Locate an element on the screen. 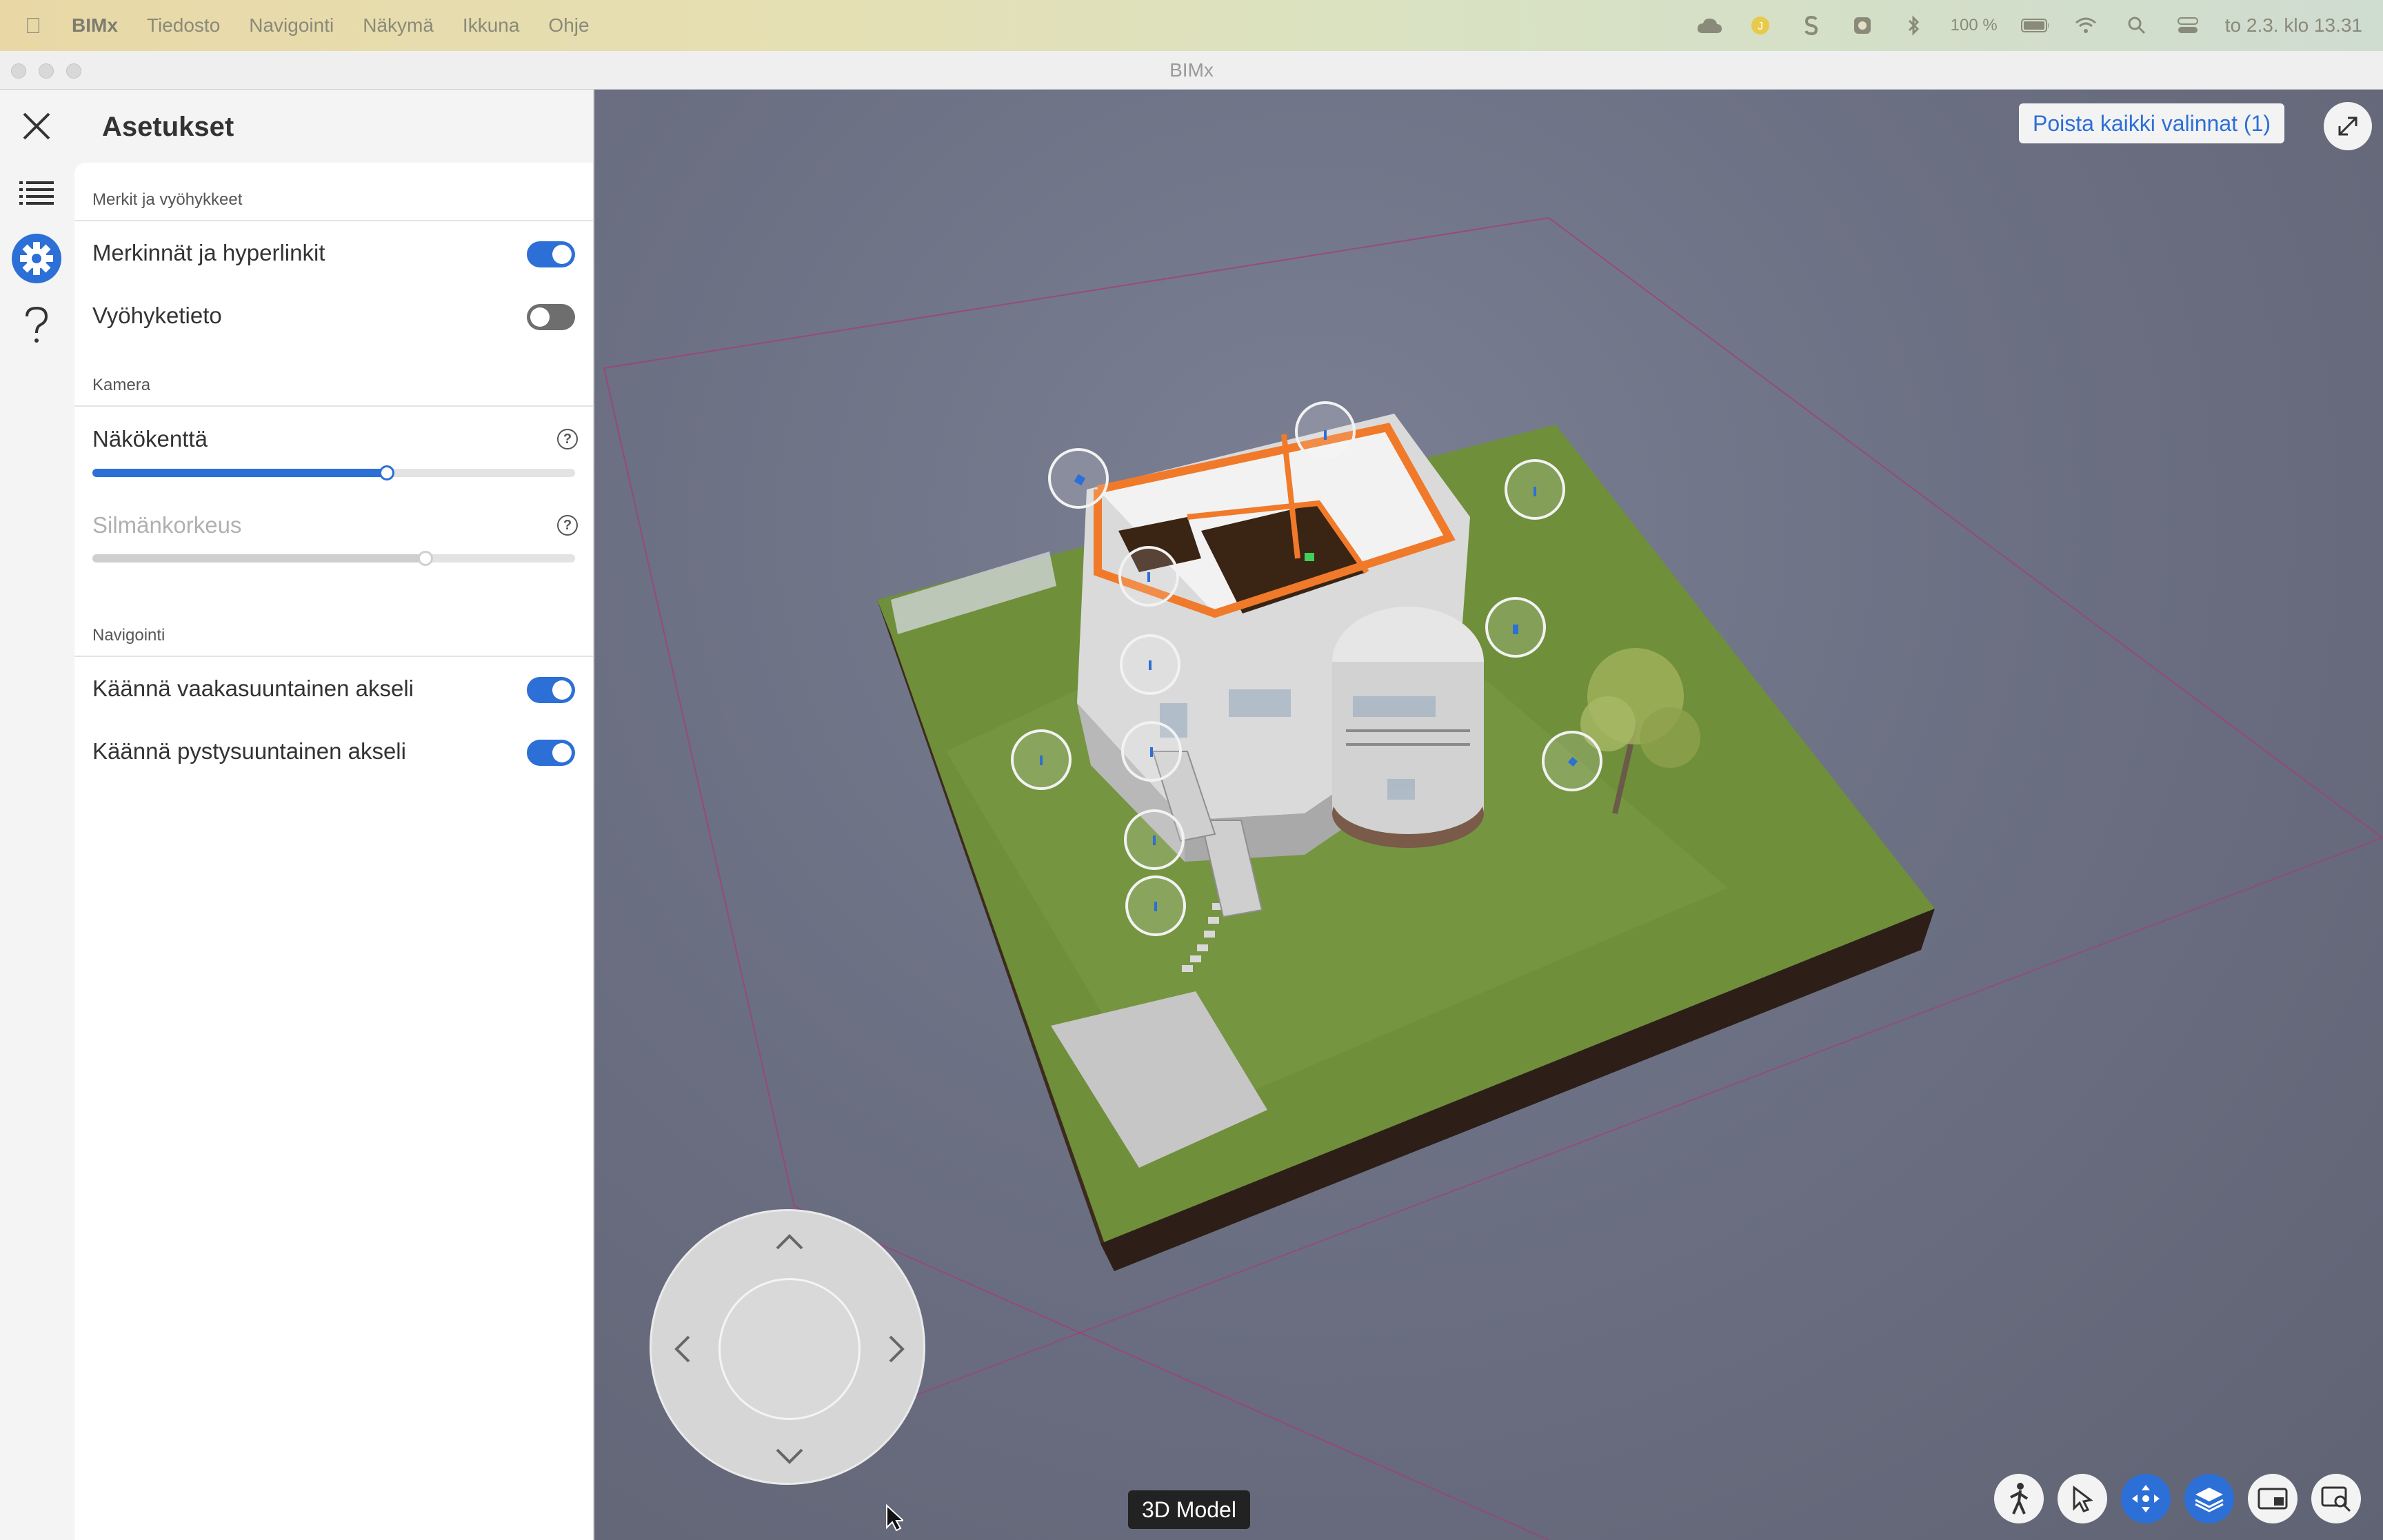  window-titlebar: BIMx is located at coordinates (1191, 71).